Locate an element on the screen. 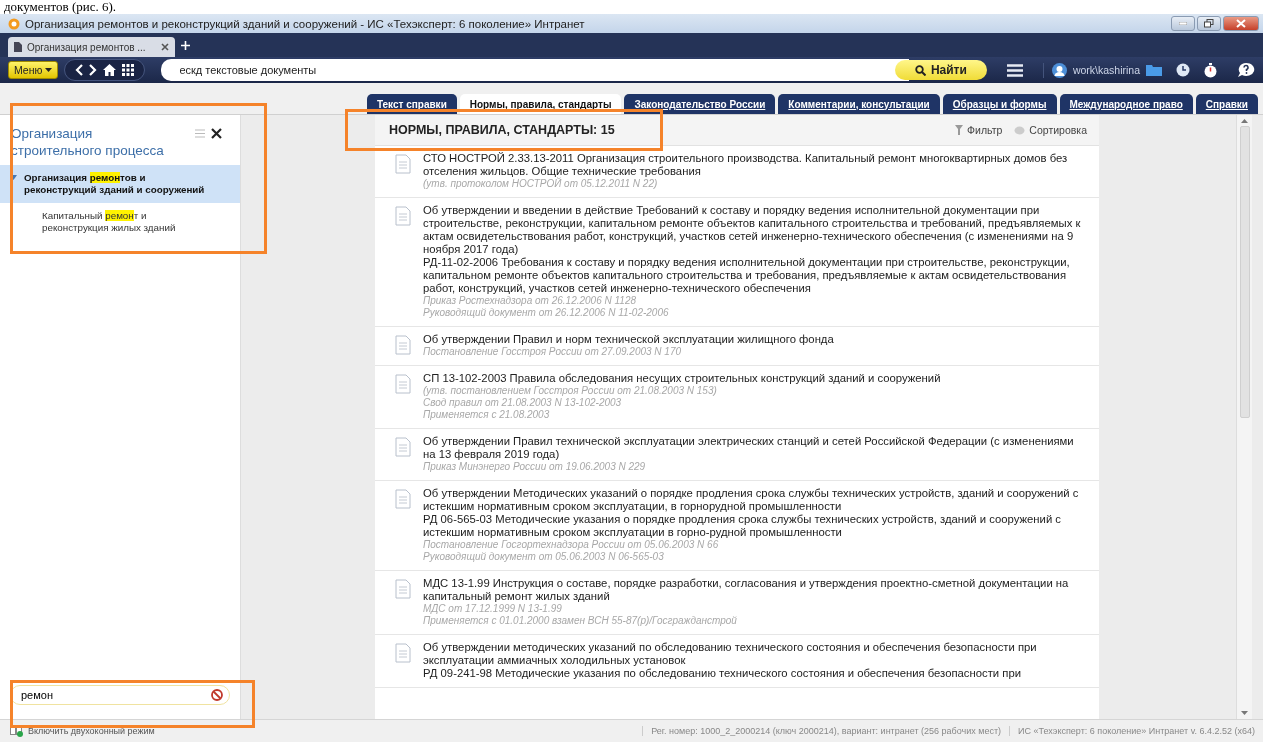 This screenshot has width=1263, height=744. document-note: Свод правил от 21.08.2003 N 13-102-2003 is located at coordinates (523, 403).